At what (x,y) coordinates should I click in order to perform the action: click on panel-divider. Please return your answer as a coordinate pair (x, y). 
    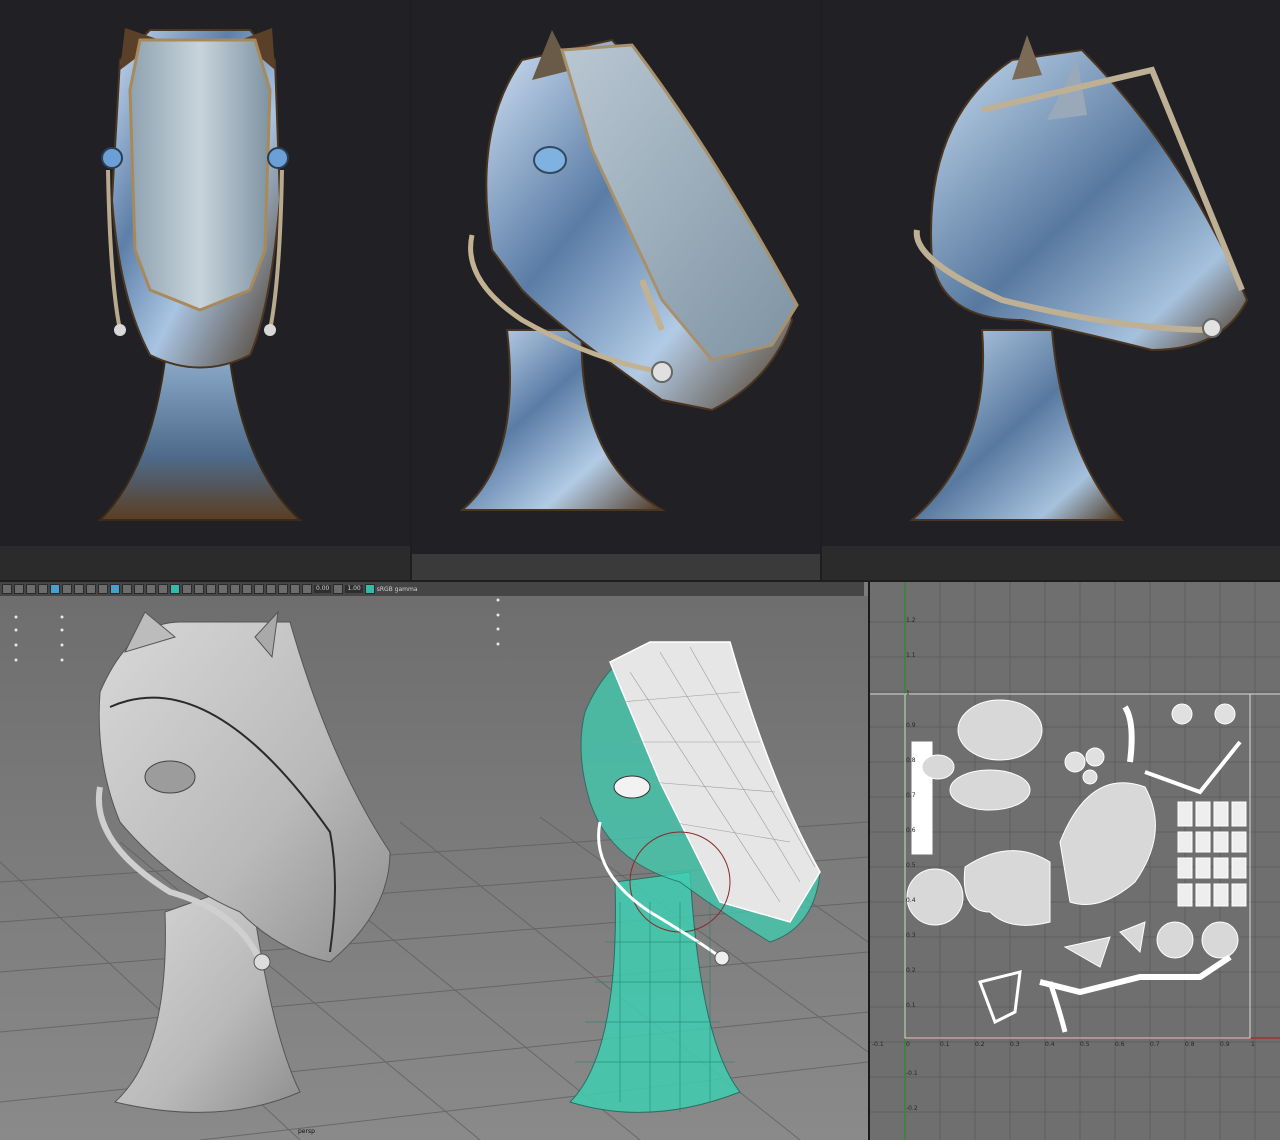
    Looking at the image, I should click on (869, 861).